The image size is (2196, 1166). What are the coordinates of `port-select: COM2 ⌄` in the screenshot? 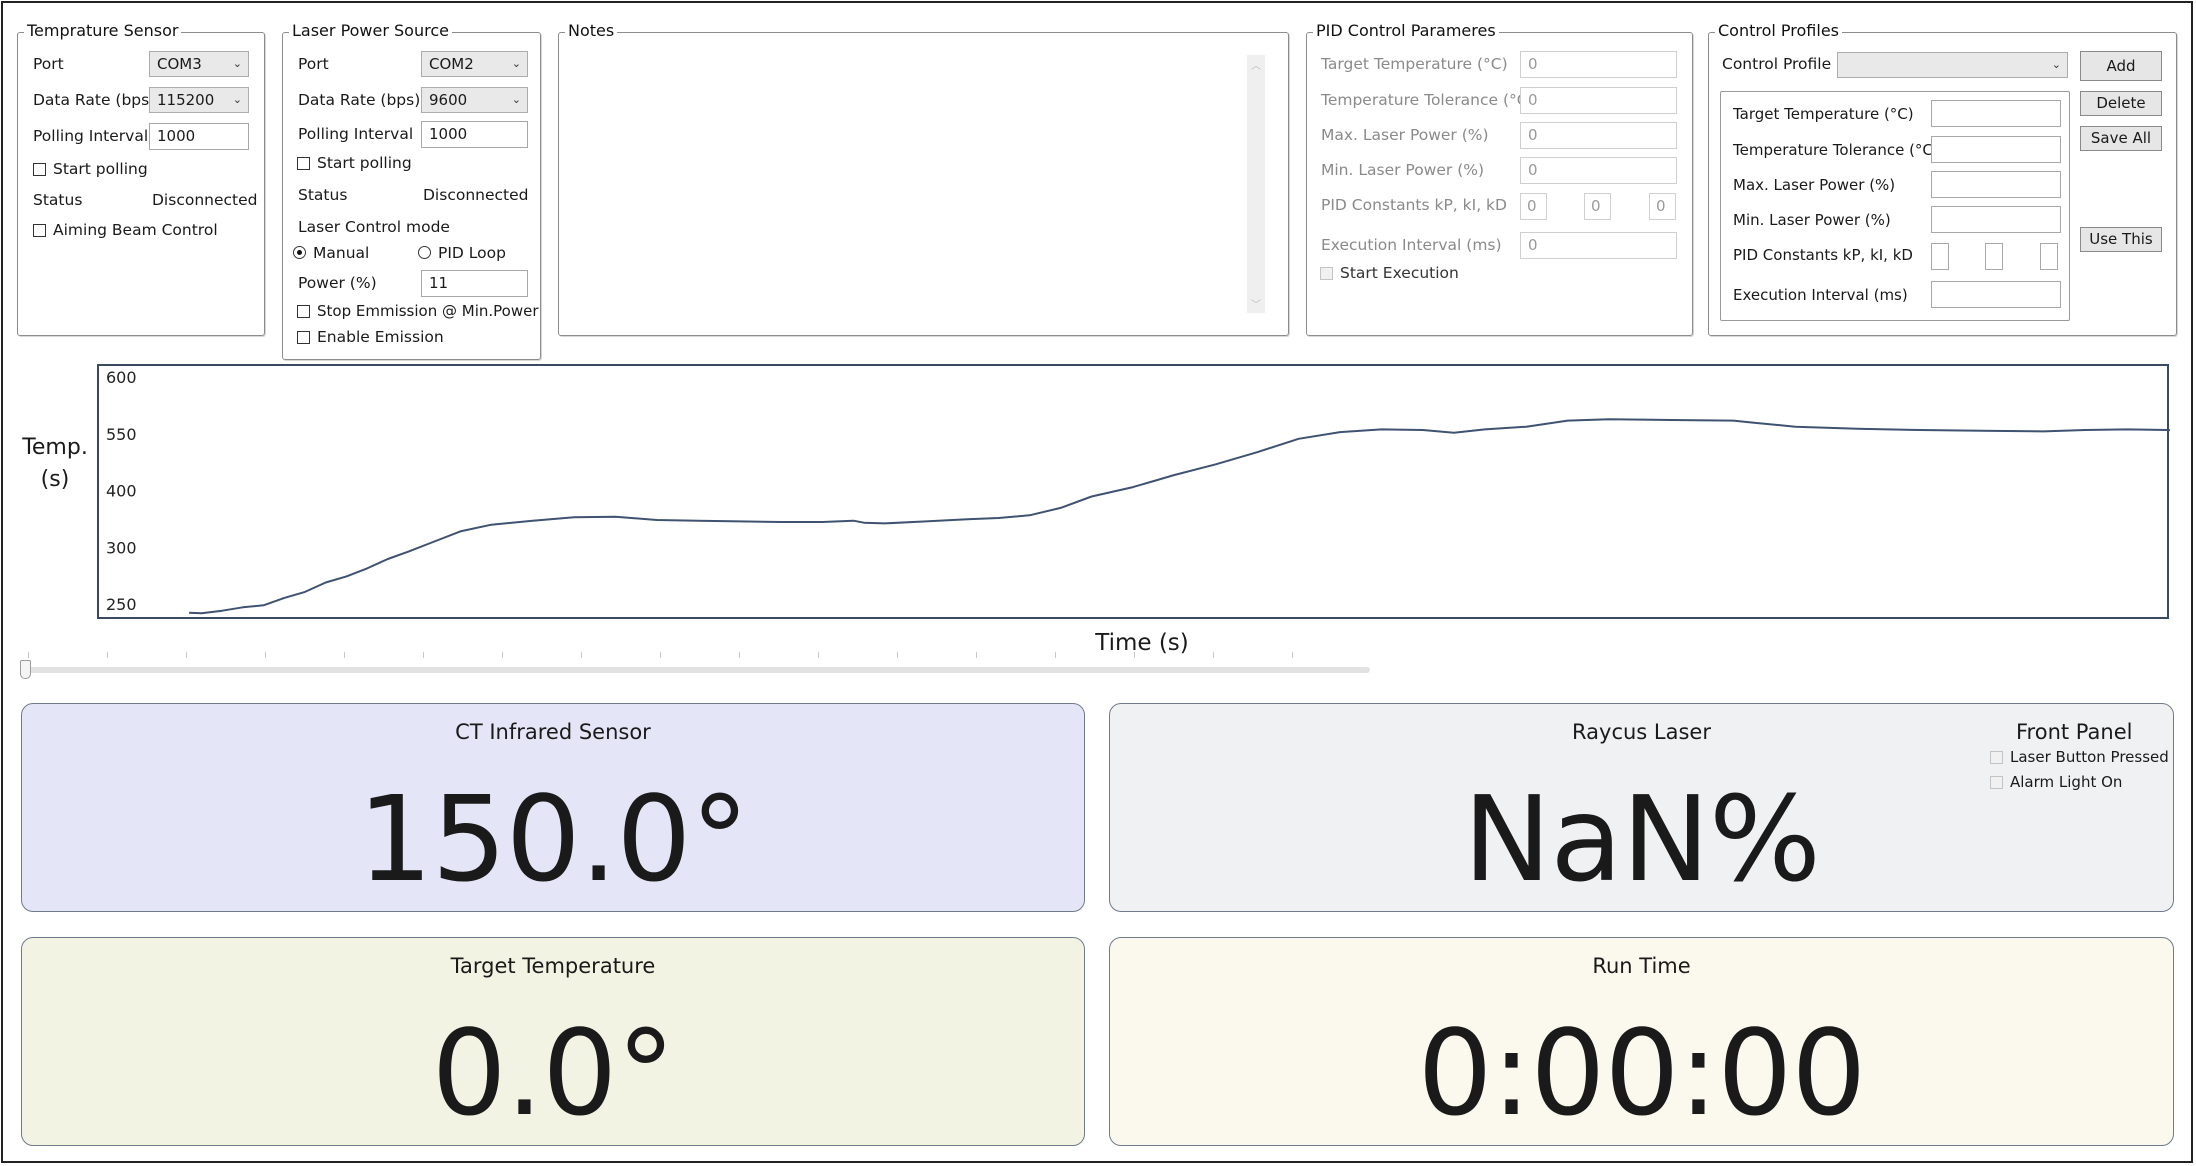 It's located at (474, 64).